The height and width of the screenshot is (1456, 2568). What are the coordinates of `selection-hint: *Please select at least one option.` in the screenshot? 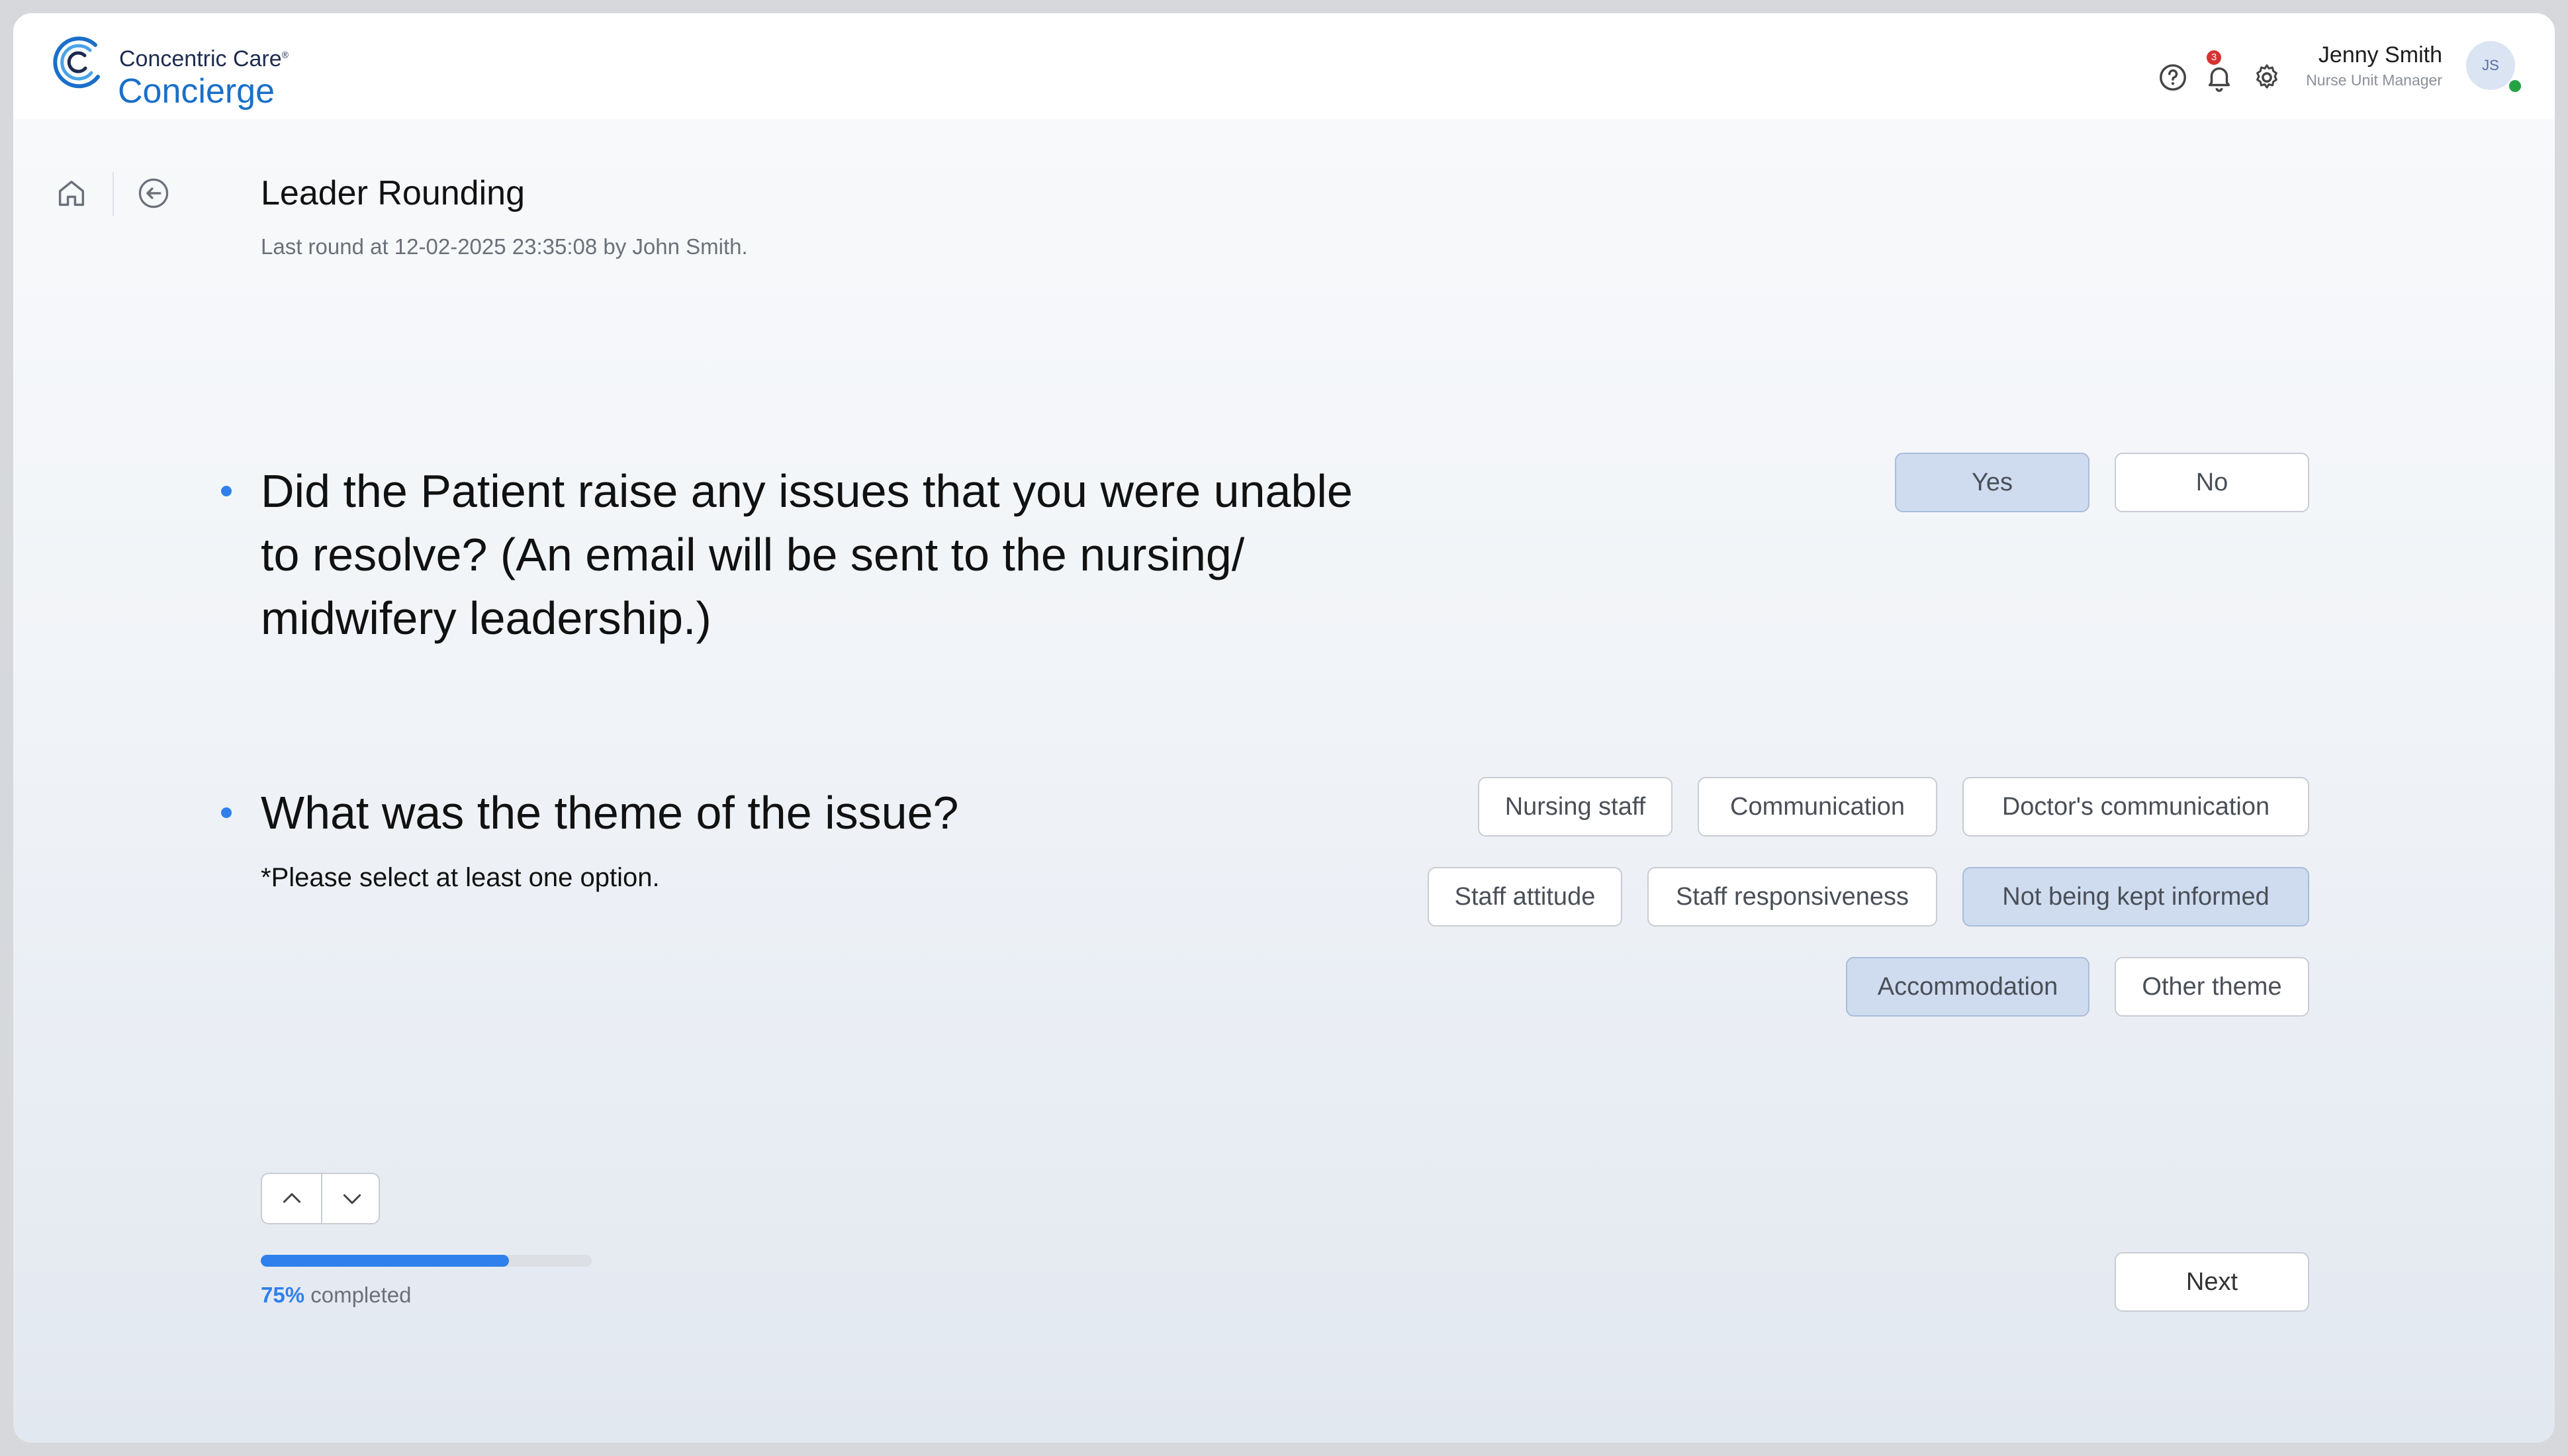 It's located at (460, 877).